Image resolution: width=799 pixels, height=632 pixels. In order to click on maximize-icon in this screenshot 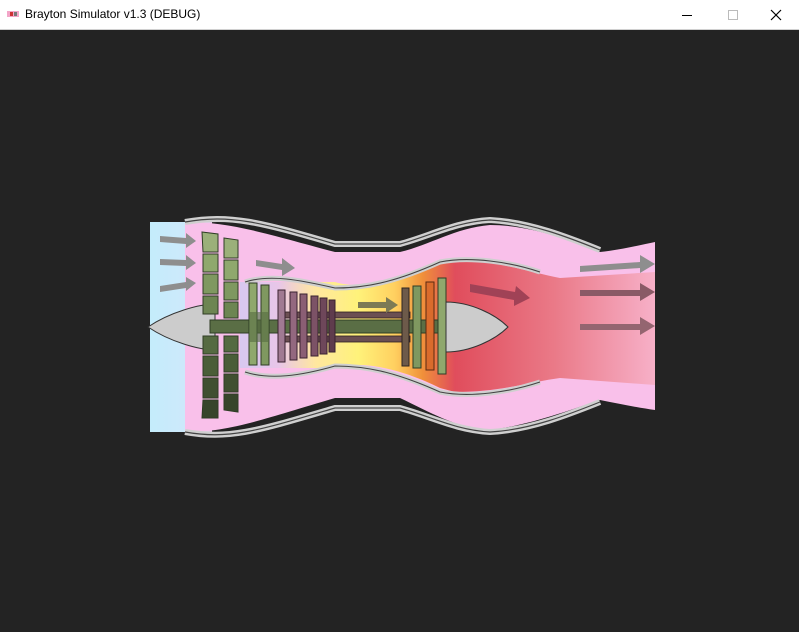, I will do `click(733, 15)`.